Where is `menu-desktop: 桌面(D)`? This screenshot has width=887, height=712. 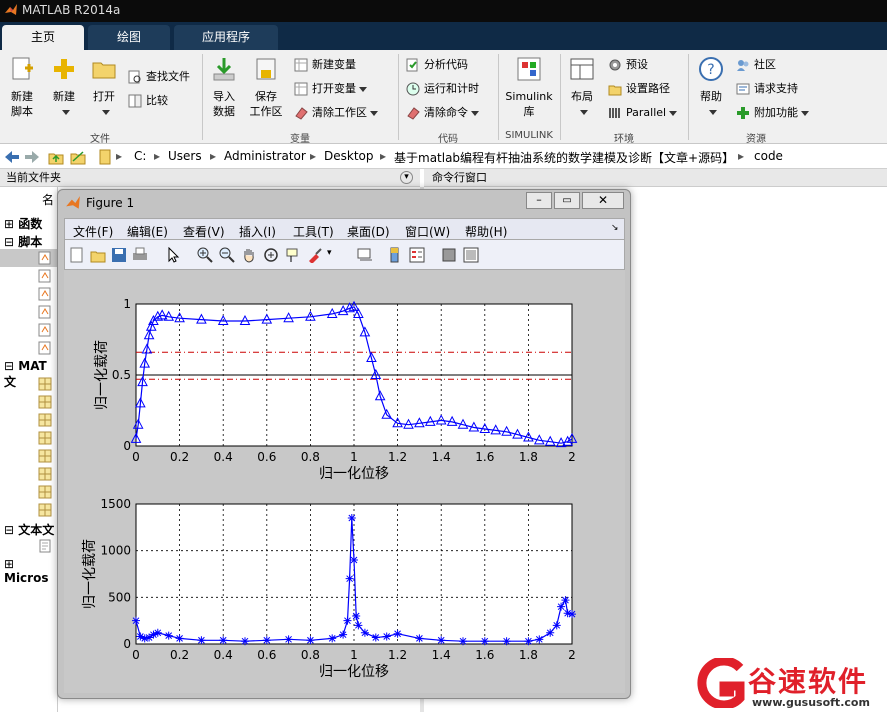 menu-desktop: 桌面(D) is located at coordinates (368, 231).